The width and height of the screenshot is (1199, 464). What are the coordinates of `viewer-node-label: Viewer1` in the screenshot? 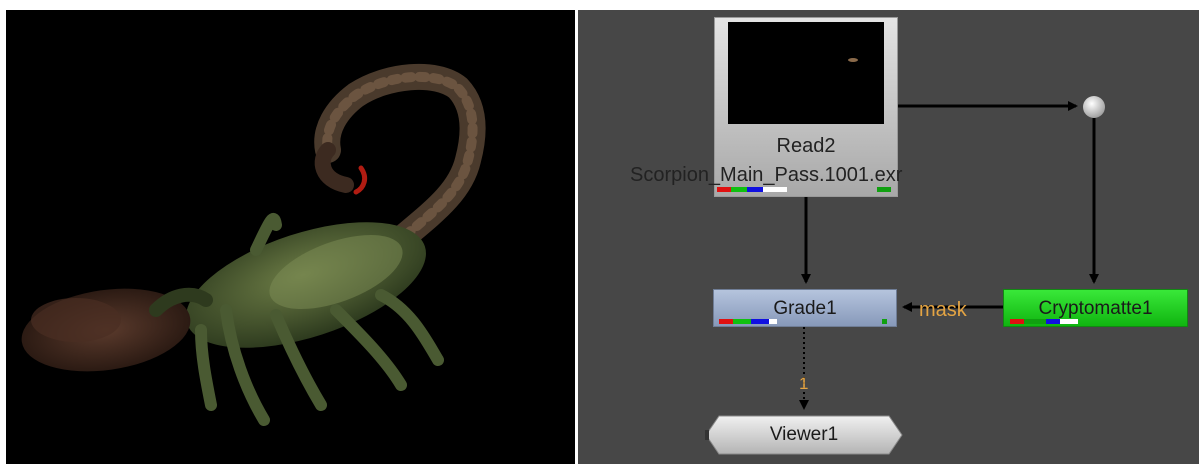 It's located at (804, 434).